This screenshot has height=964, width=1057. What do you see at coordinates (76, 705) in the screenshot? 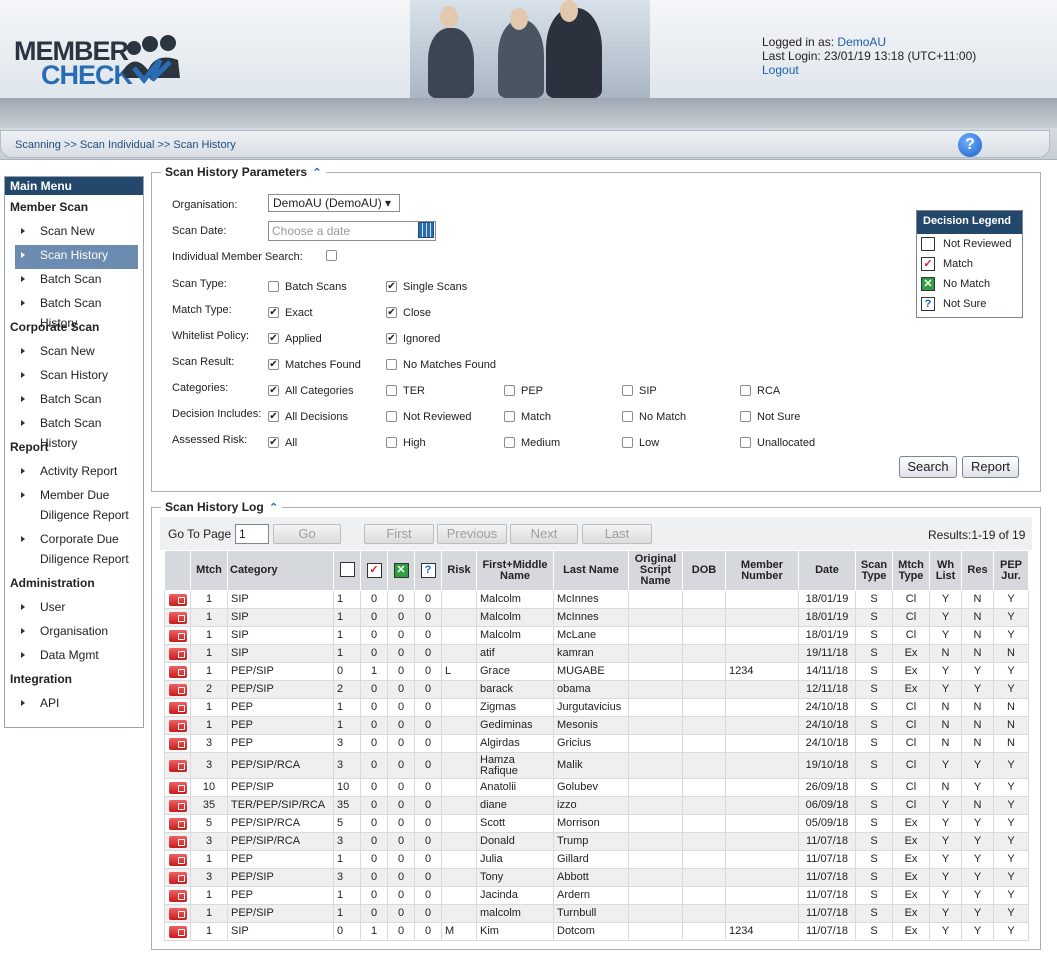
I see `sidebar-item-api: API` at bounding box center [76, 705].